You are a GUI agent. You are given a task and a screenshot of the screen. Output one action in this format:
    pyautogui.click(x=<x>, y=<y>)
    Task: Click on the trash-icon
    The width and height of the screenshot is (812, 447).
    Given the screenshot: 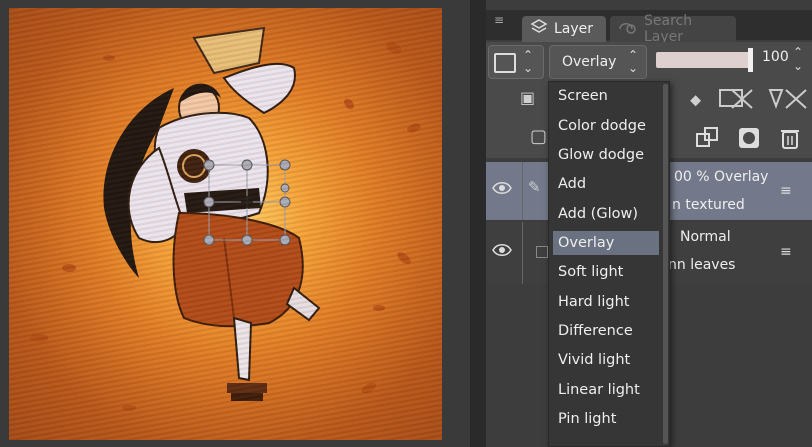 What is the action you would take?
    pyautogui.click(x=790, y=140)
    